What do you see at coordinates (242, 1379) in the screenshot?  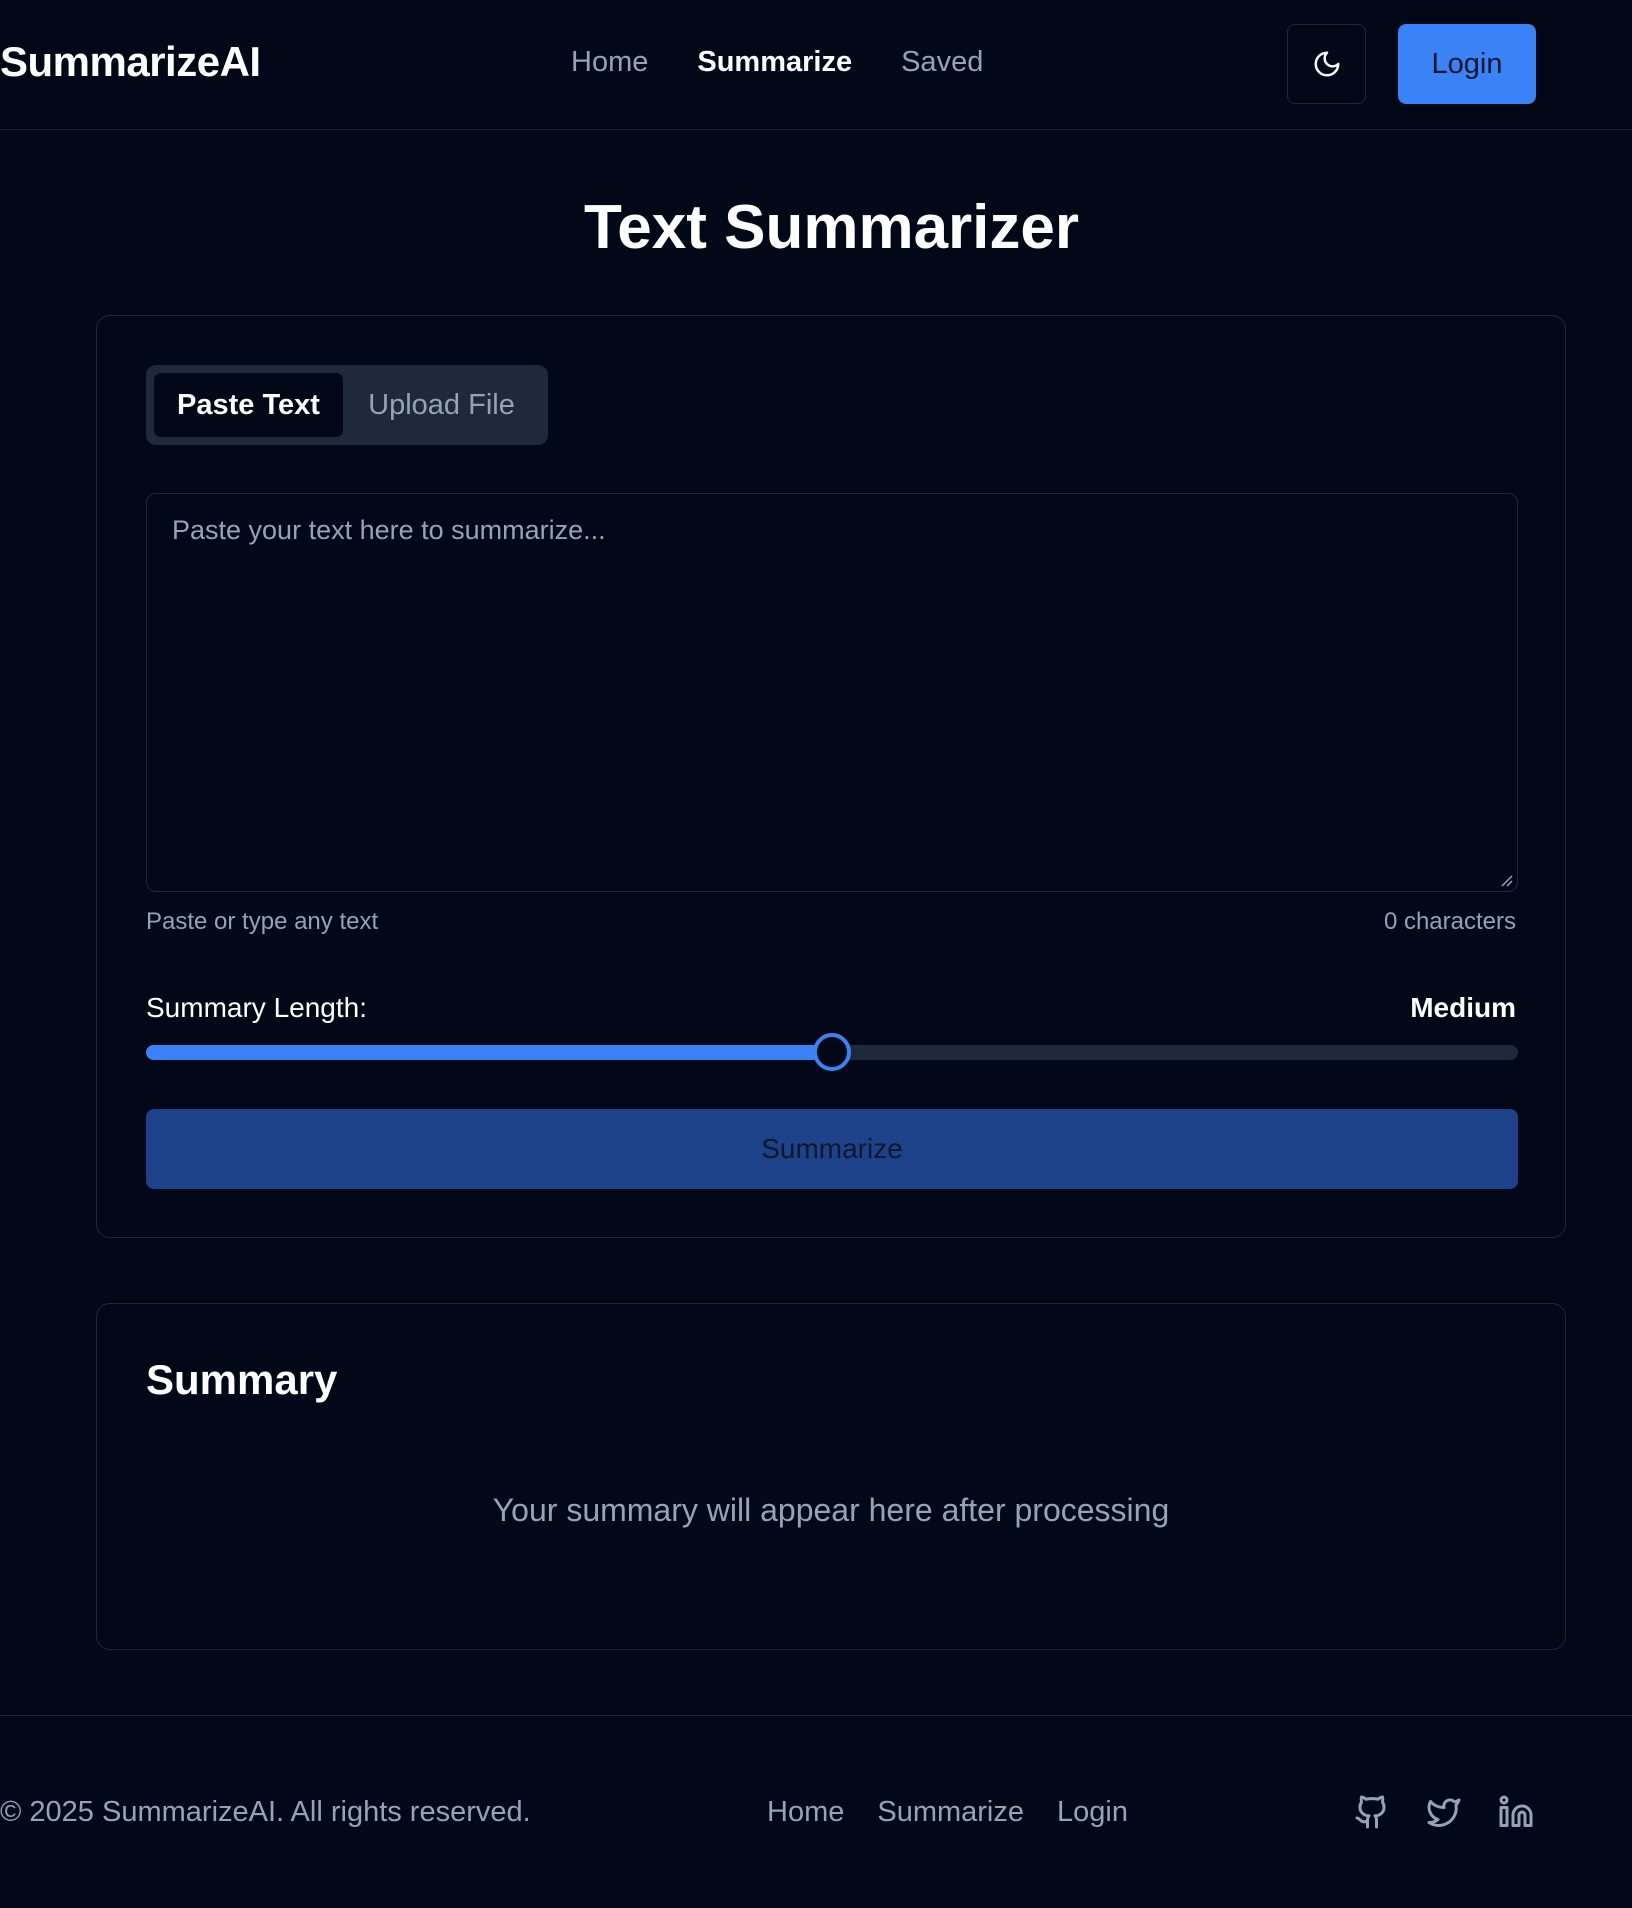 I see `summary-title: Summary` at bounding box center [242, 1379].